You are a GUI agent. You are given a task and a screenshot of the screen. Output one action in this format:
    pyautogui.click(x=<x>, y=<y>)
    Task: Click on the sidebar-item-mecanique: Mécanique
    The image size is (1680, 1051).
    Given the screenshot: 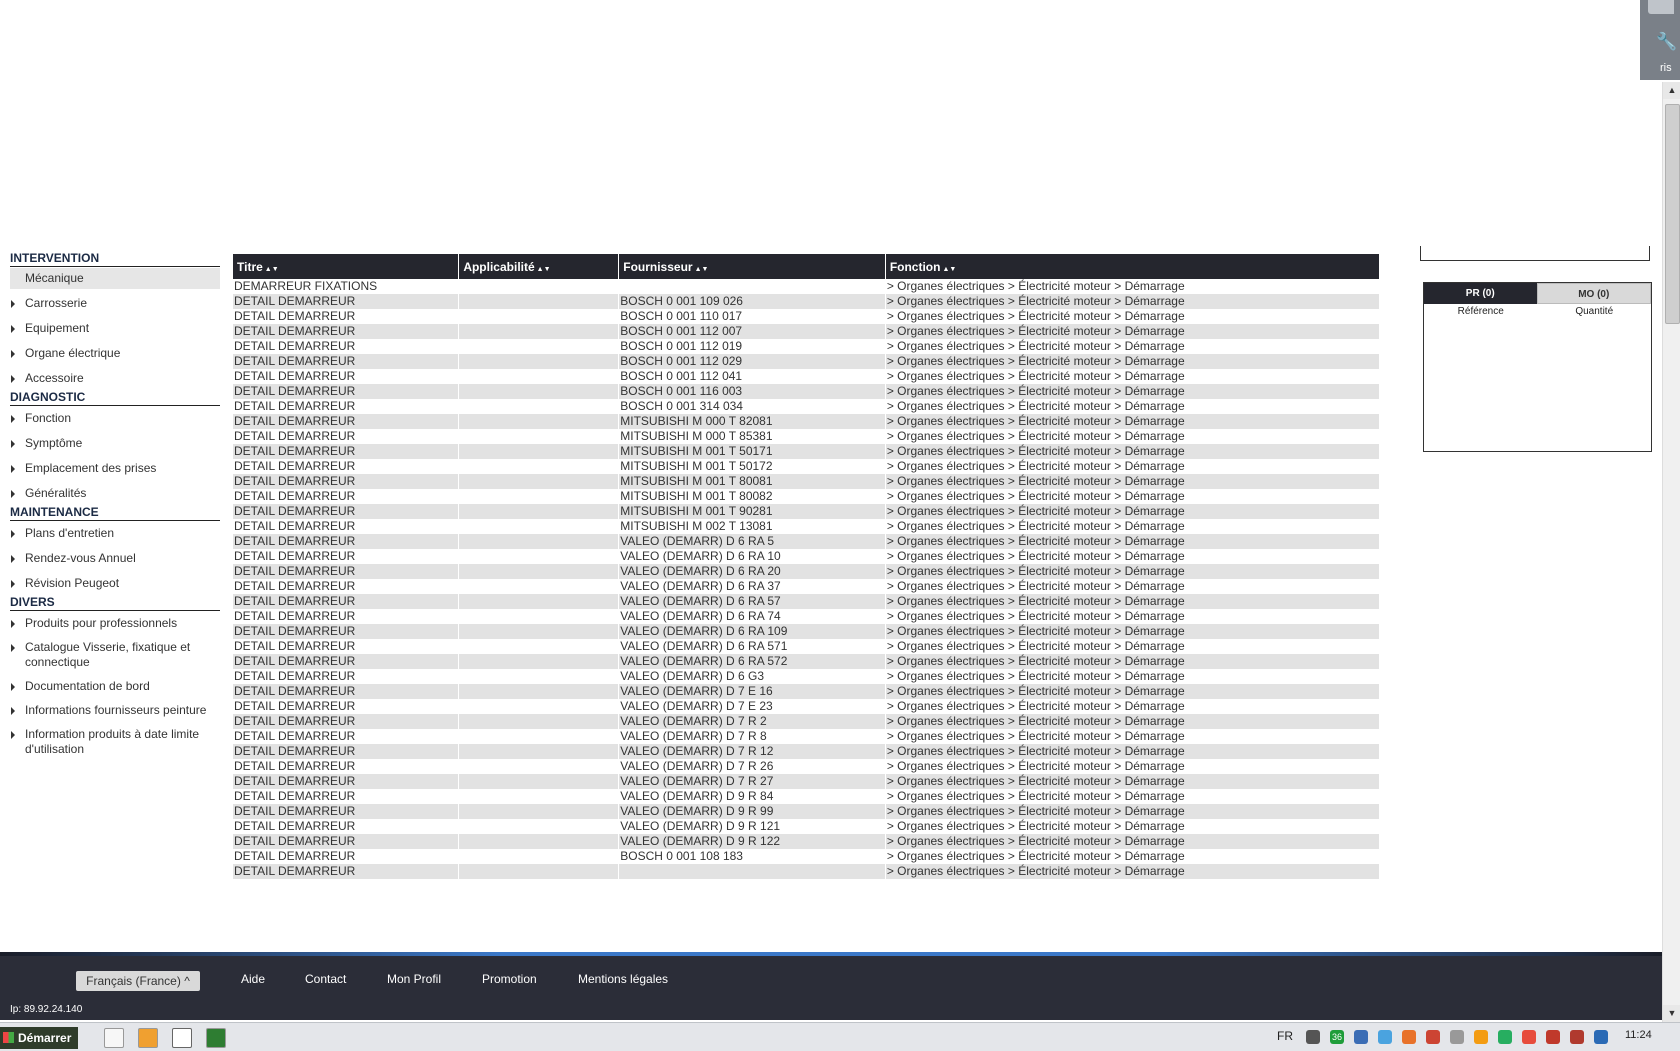 What is the action you would take?
    pyautogui.click(x=115, y=278)
    